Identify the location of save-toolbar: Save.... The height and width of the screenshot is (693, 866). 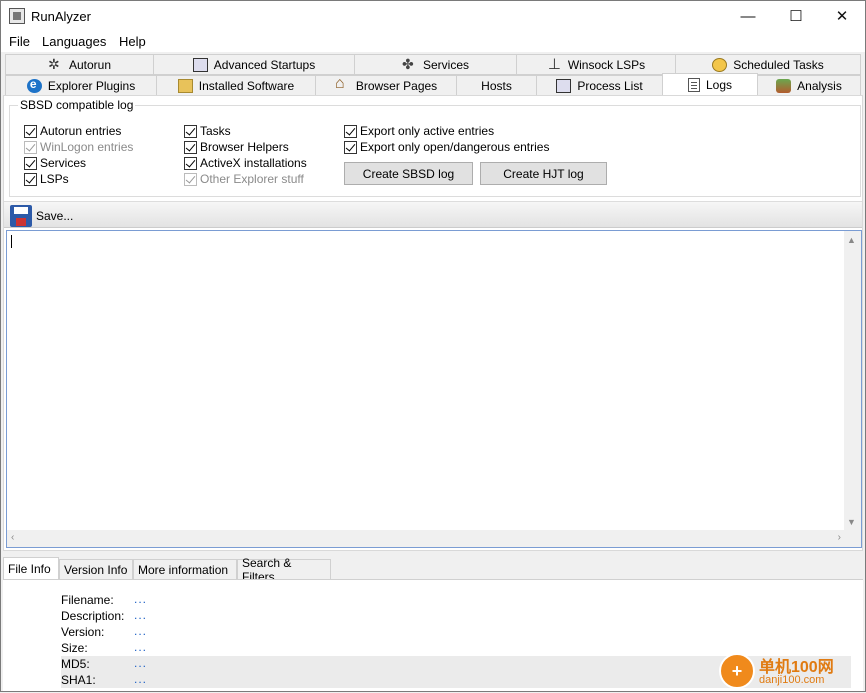
(433, 214).